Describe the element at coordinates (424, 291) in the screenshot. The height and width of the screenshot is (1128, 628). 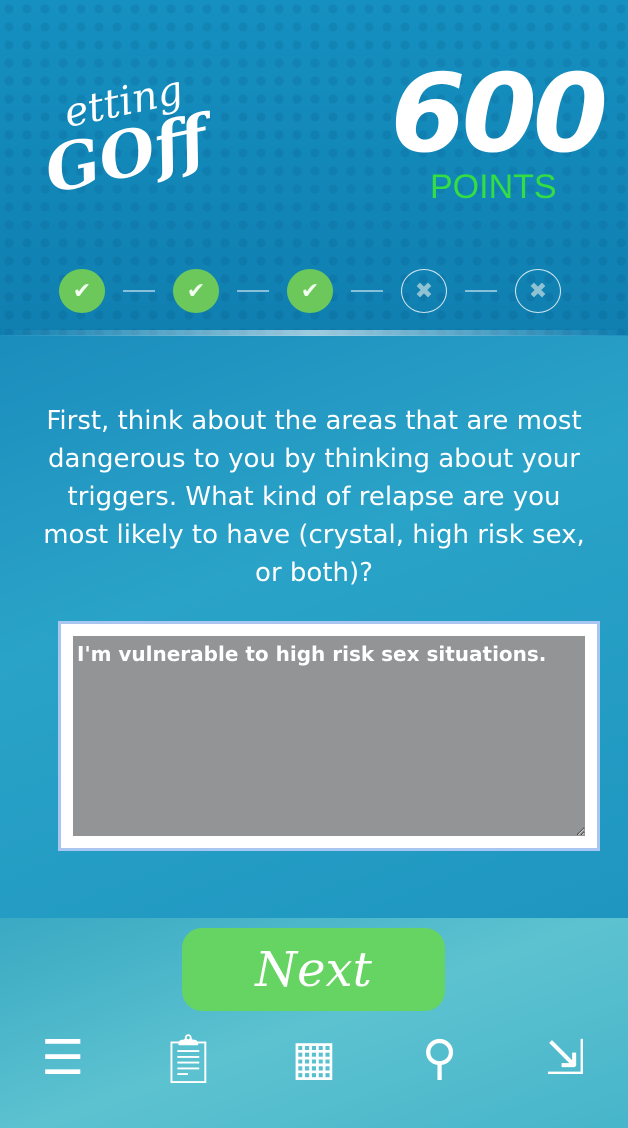
I see `step-4-x-icon: ✖` at that location.